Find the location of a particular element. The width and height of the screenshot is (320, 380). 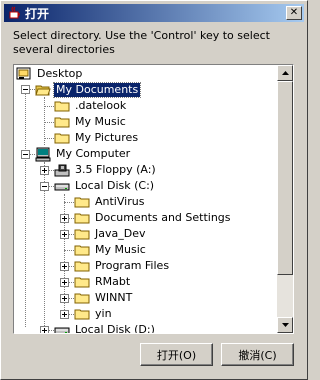

tree-label: .datelook is located at coordinates (101, 105).